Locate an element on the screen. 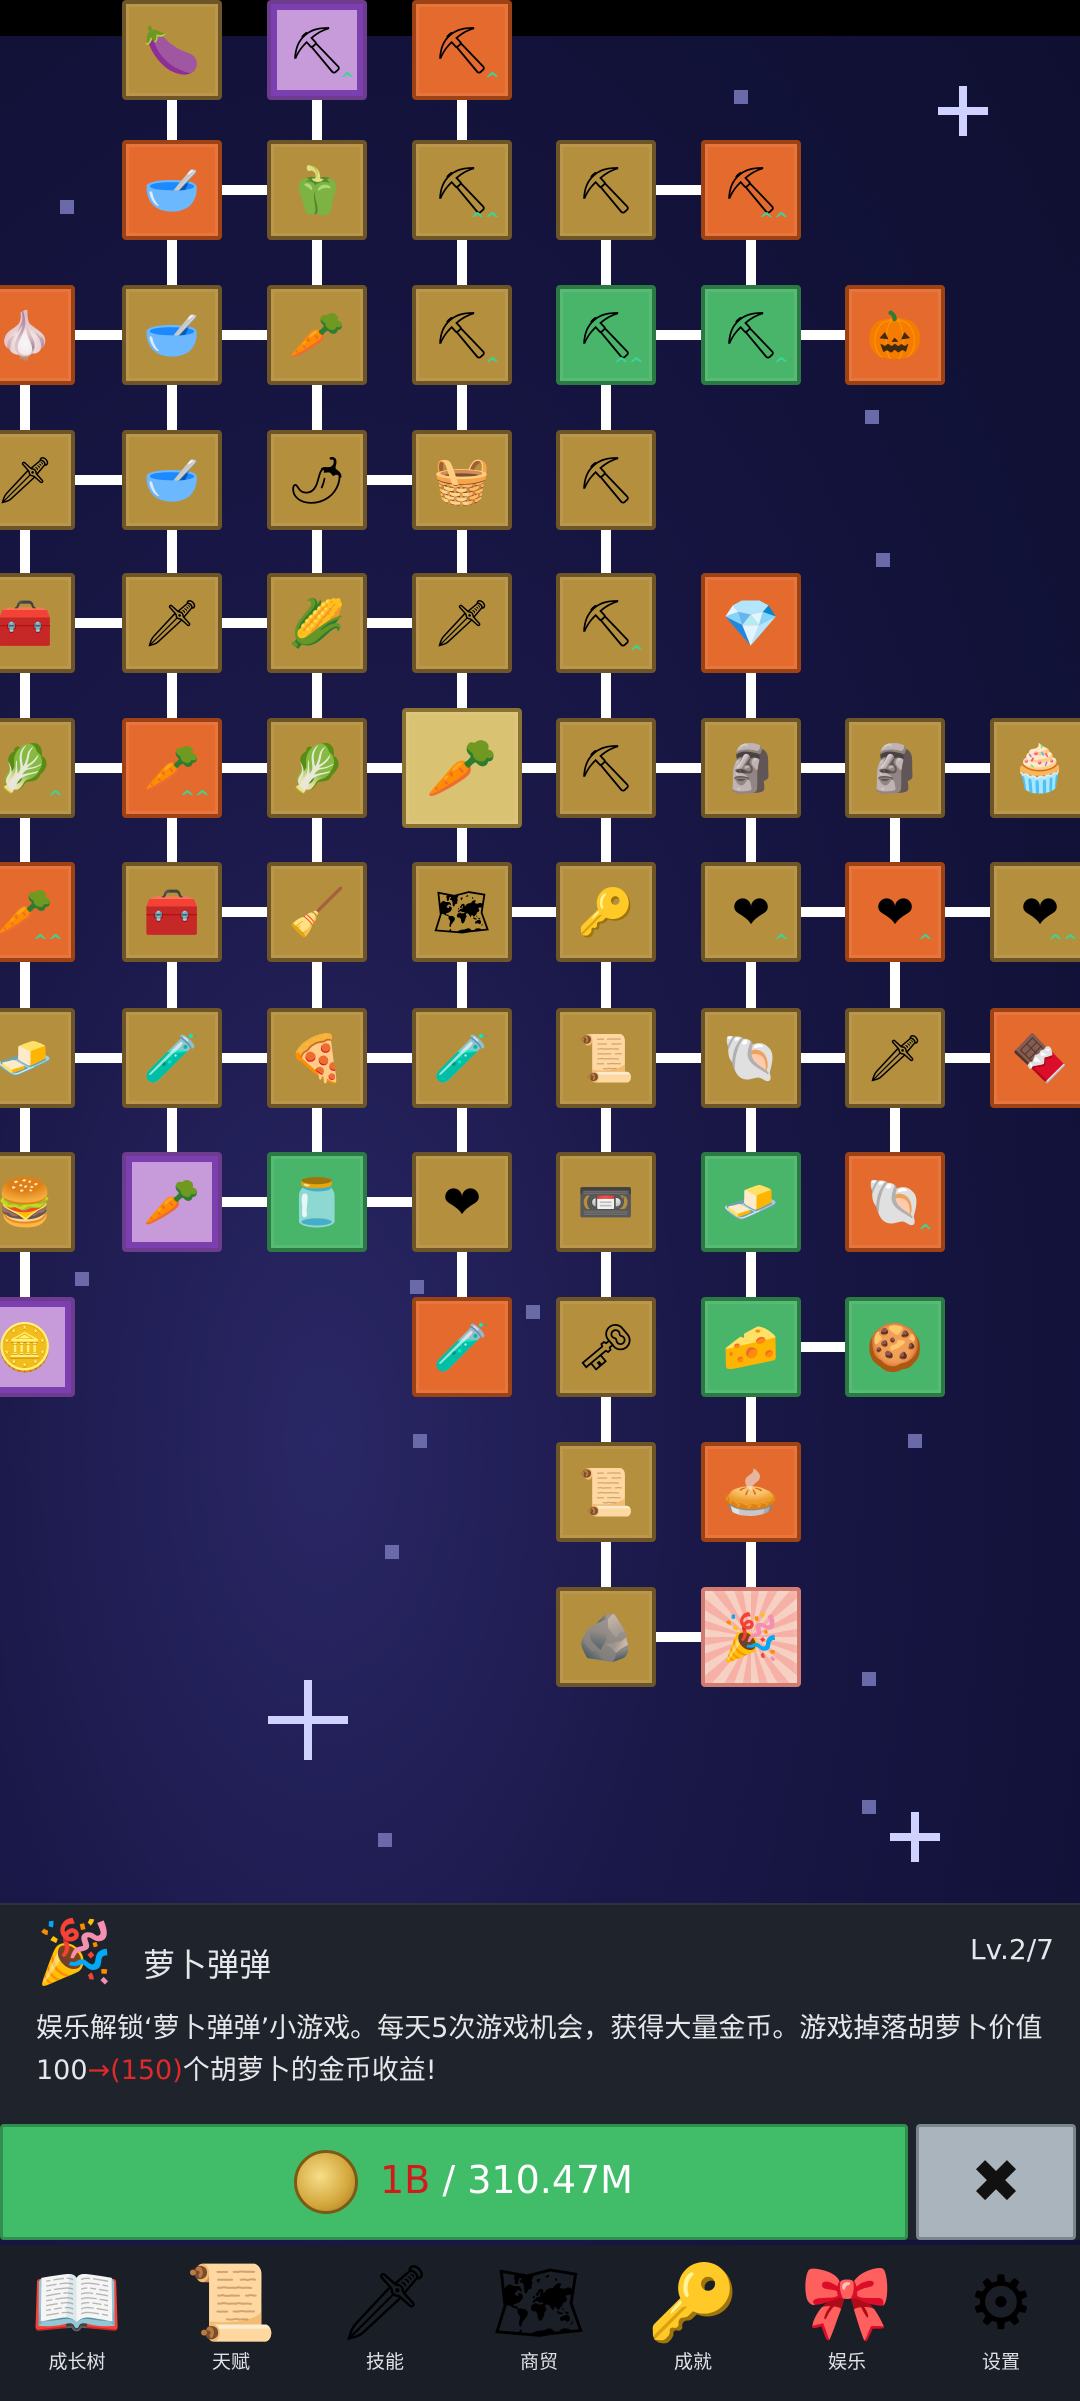 Image resolution: width=1080 pixels, height=2401 pixels. skill-node: 📼 is located at coordinates (606, 1202).